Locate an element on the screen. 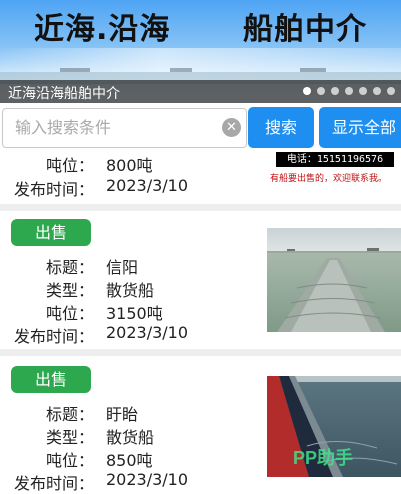 The width and height of the screenshot is (401, 494). search-box: ✕ is located at coordinates (124, 128).